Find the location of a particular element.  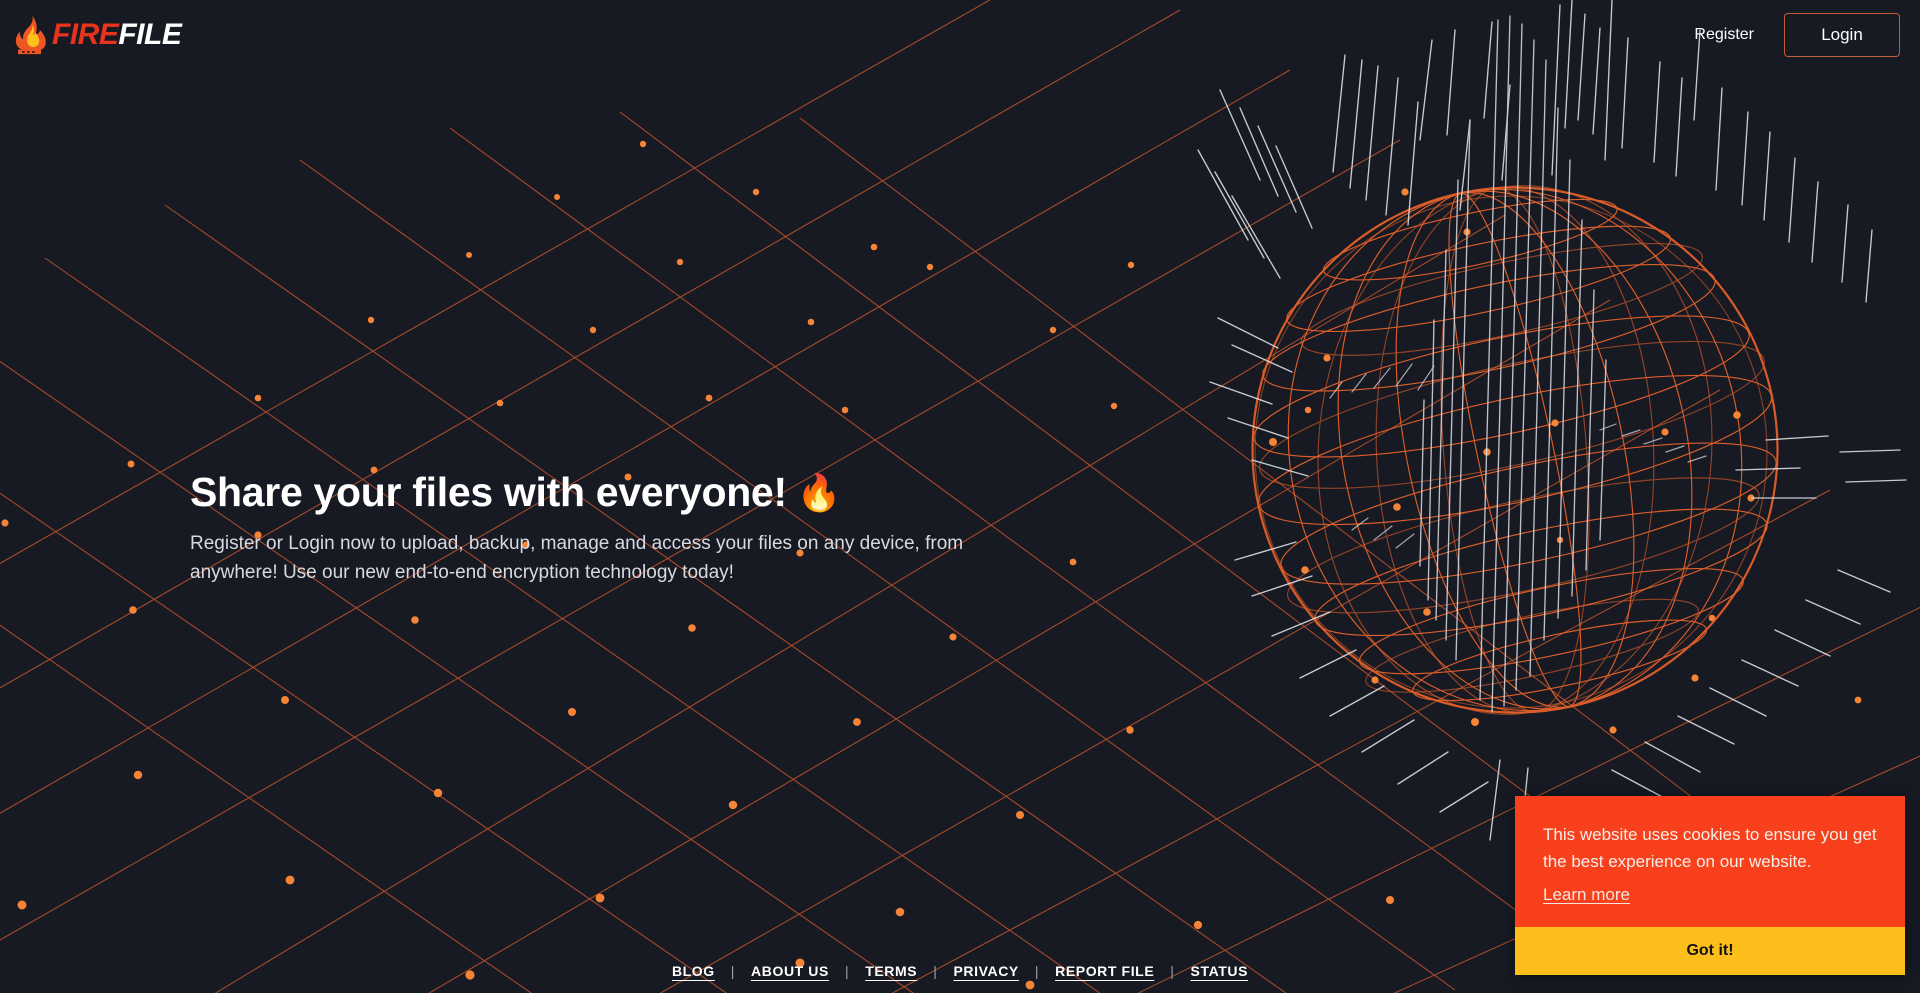

flame-icon is located at coordinates (30, 35).